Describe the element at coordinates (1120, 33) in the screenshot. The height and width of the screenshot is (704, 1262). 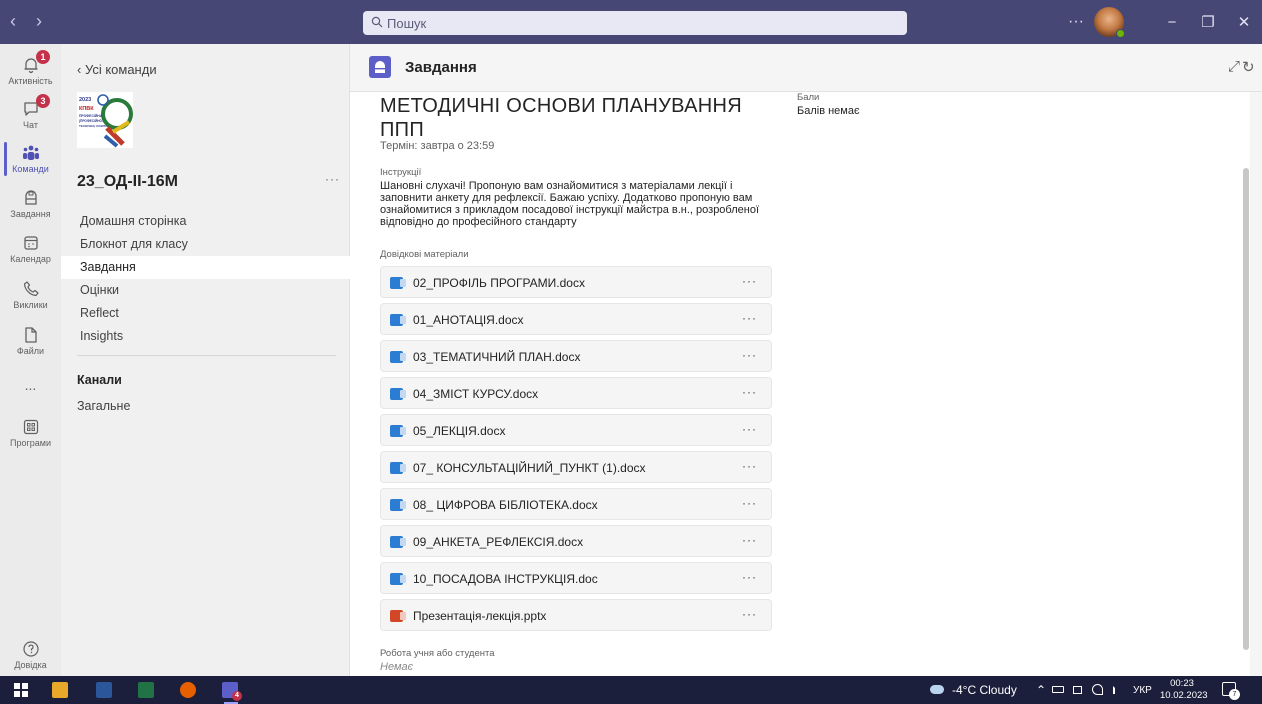
I see `presence-available-icon` at that location.